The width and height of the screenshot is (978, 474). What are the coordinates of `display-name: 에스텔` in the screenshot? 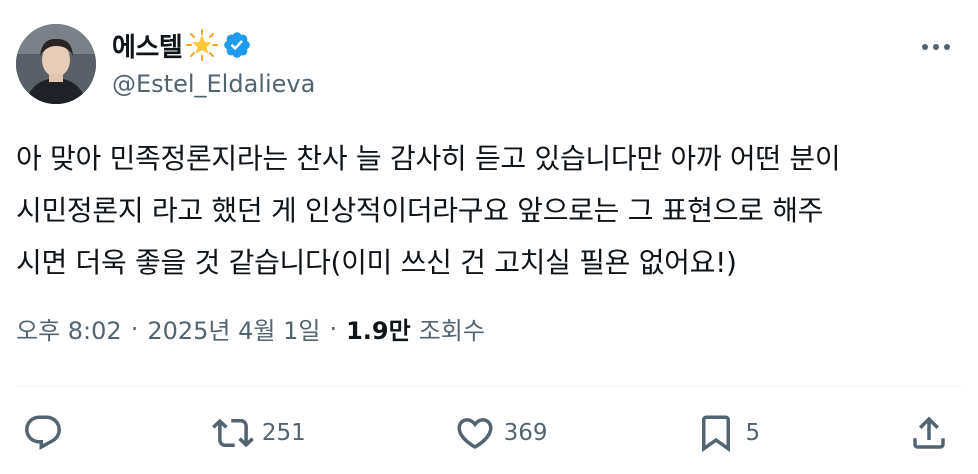 It's located at (147, 45).